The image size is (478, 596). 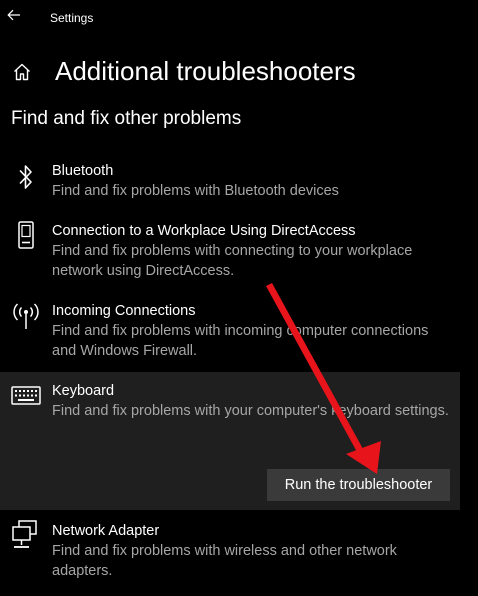 I want to click on page-title: Additional troubleshooters, so click(x=205, y=71).